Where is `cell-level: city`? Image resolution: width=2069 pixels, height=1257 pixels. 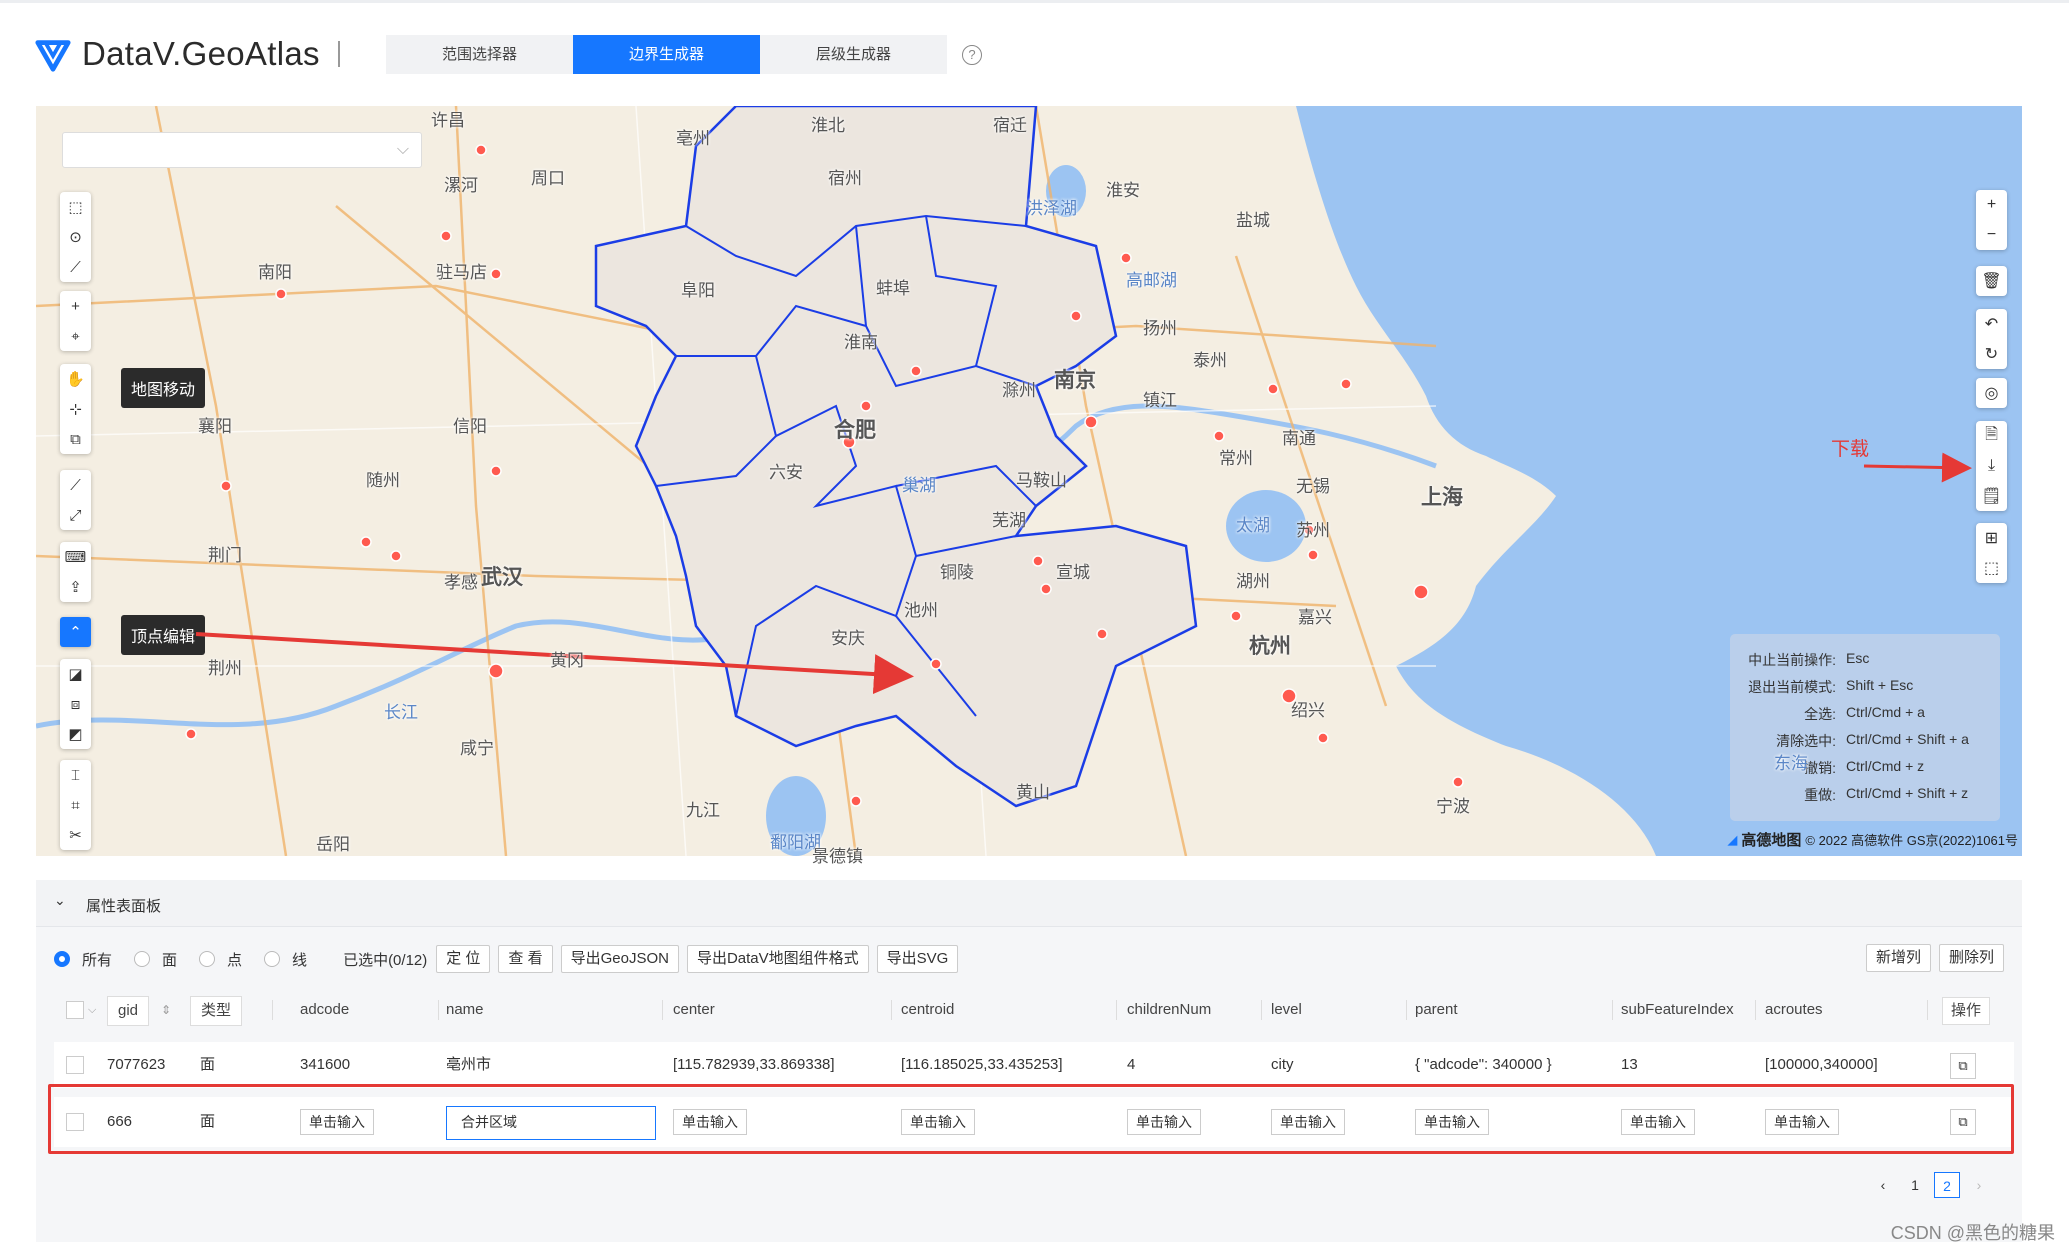 cell-level: city is located at coordinates (1282, 1064).